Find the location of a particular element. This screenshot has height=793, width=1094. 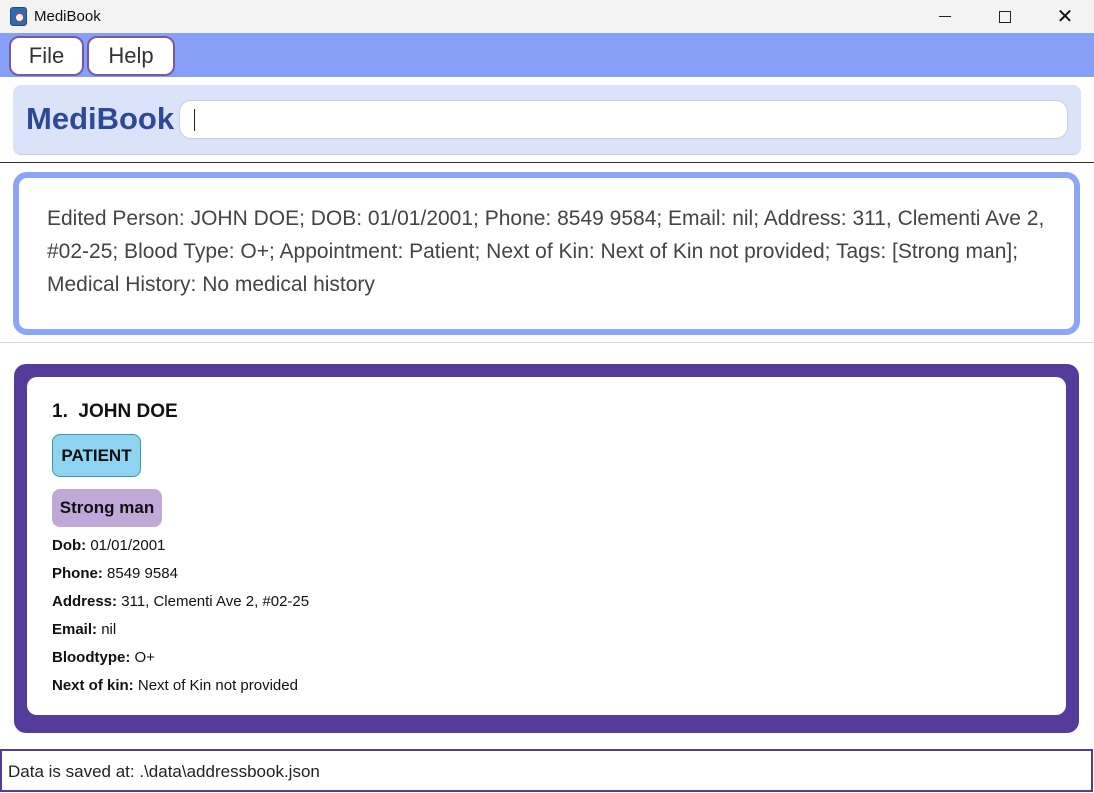

field-value: 01/01/2001 is located at coordinates (128, 545).